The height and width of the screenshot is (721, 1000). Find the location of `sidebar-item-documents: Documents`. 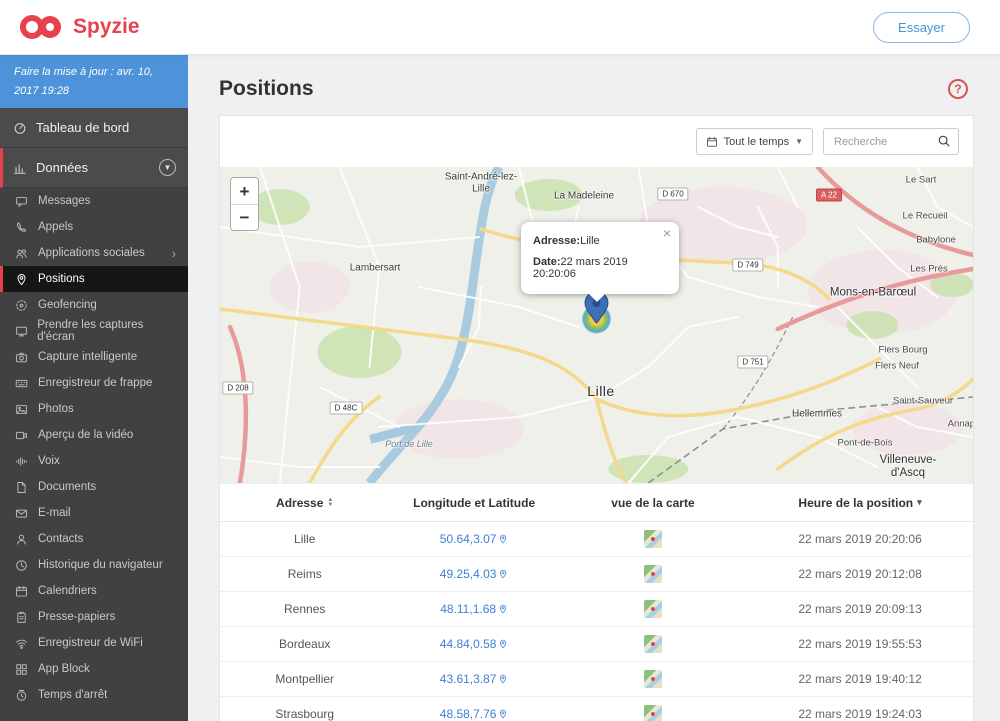

sidebar-item-documents: Documents is located at coordinates (94, 487).